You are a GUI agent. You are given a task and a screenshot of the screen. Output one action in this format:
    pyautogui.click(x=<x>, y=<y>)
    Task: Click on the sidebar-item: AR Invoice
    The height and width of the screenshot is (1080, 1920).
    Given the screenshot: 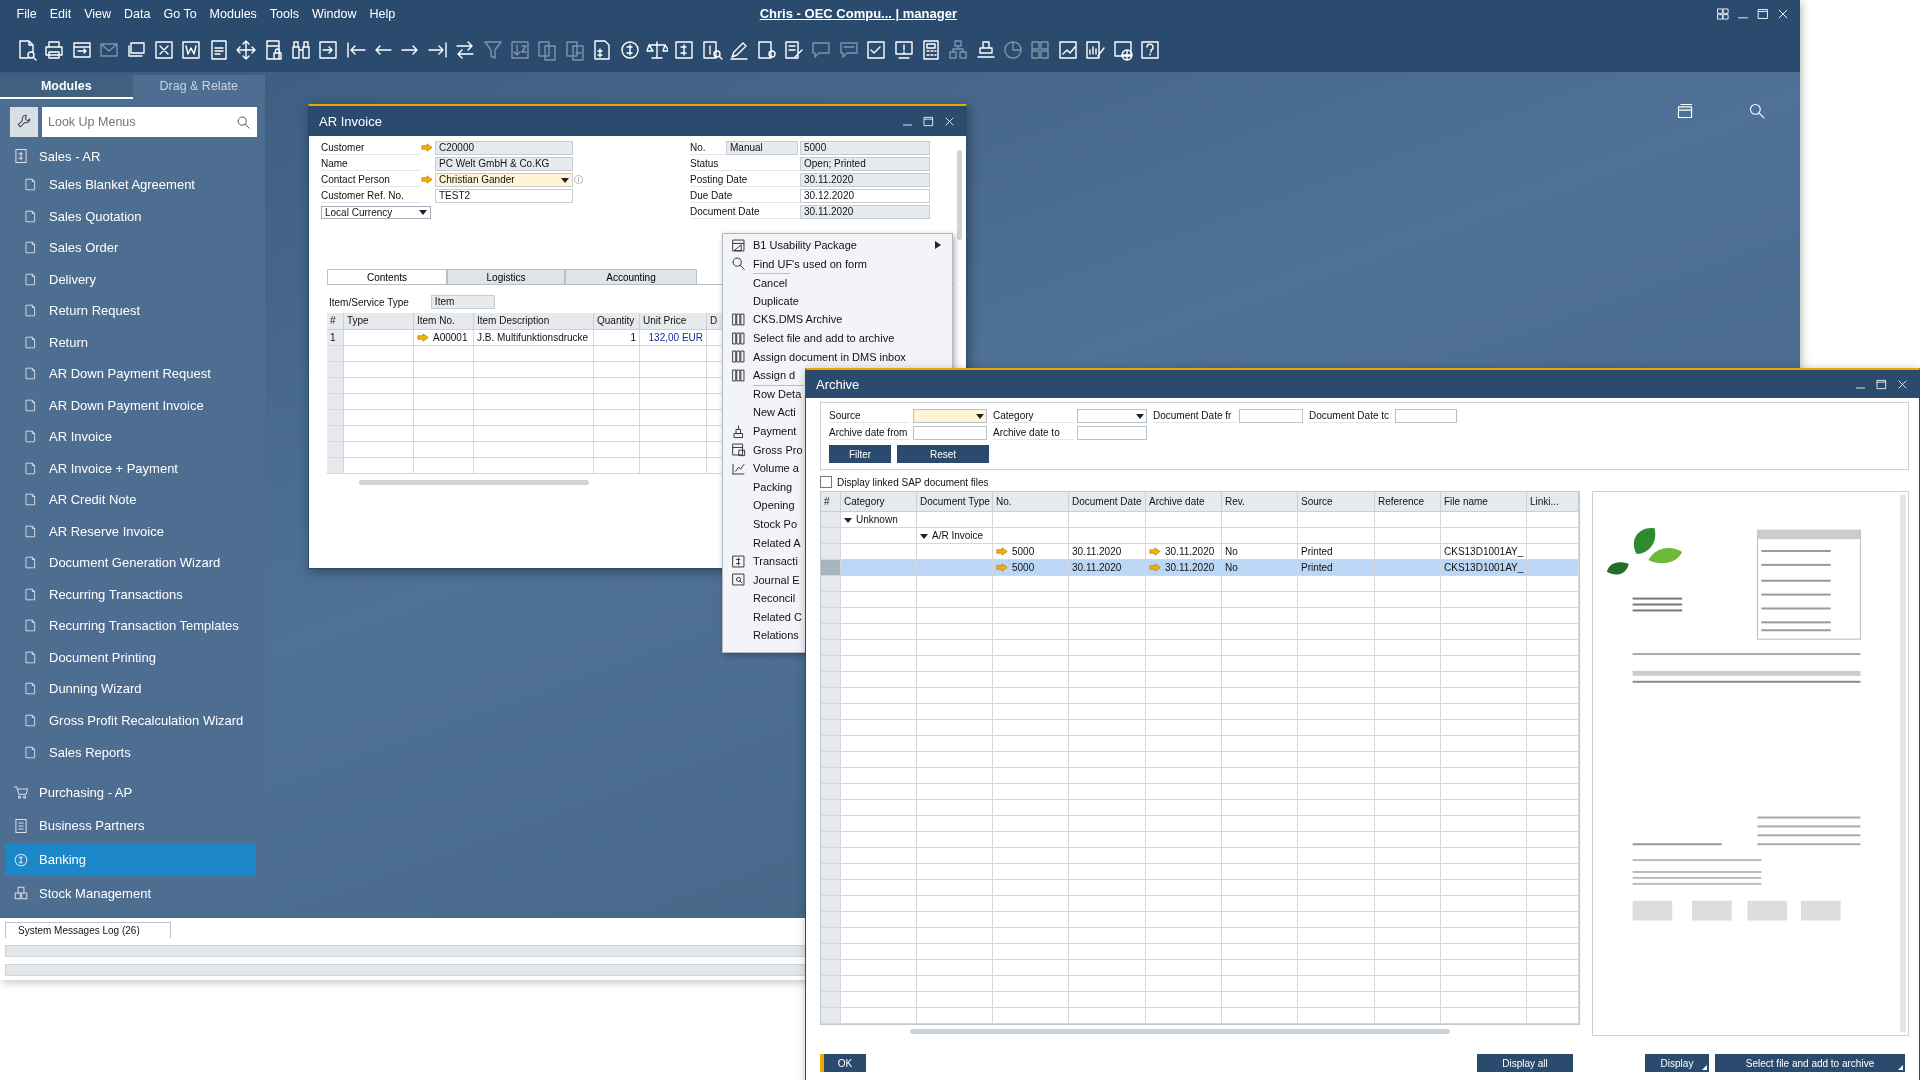 What is the action you would take?
    pyautogui.click(x=128, y=437)
    